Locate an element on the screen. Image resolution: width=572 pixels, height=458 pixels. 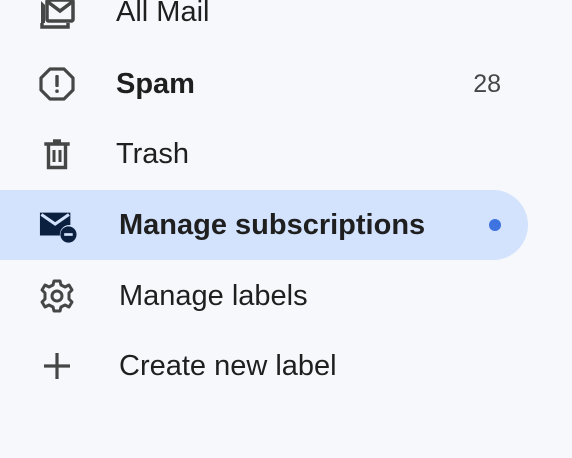
sidebar-item-create-label: Create new label is located at coordinates (264, 366).